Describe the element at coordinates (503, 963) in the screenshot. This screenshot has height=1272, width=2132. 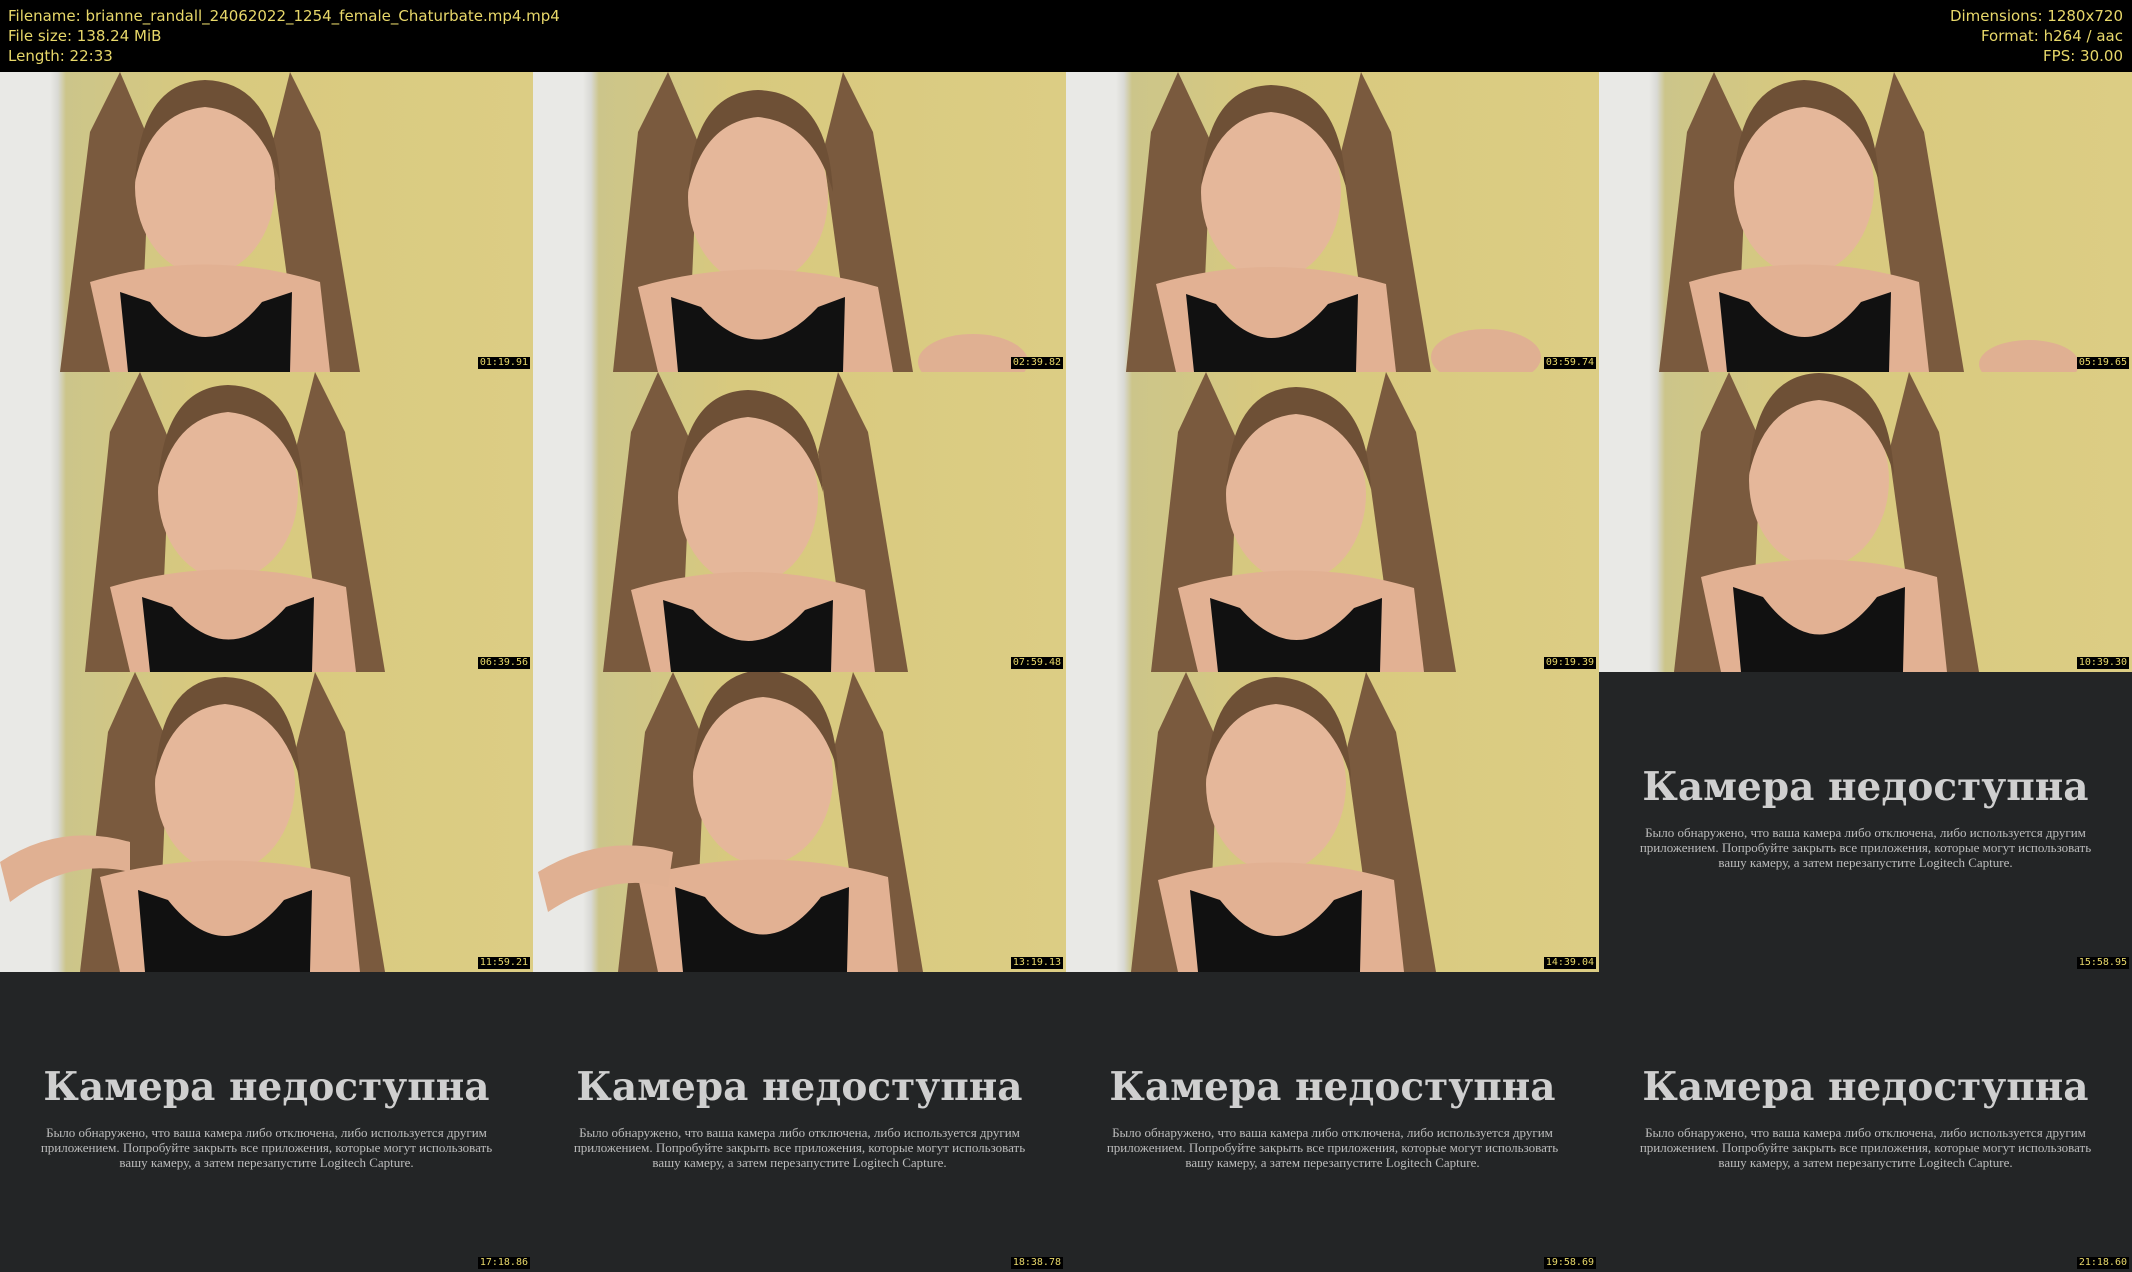
I see `timestamp: 11:59.21` at that location.